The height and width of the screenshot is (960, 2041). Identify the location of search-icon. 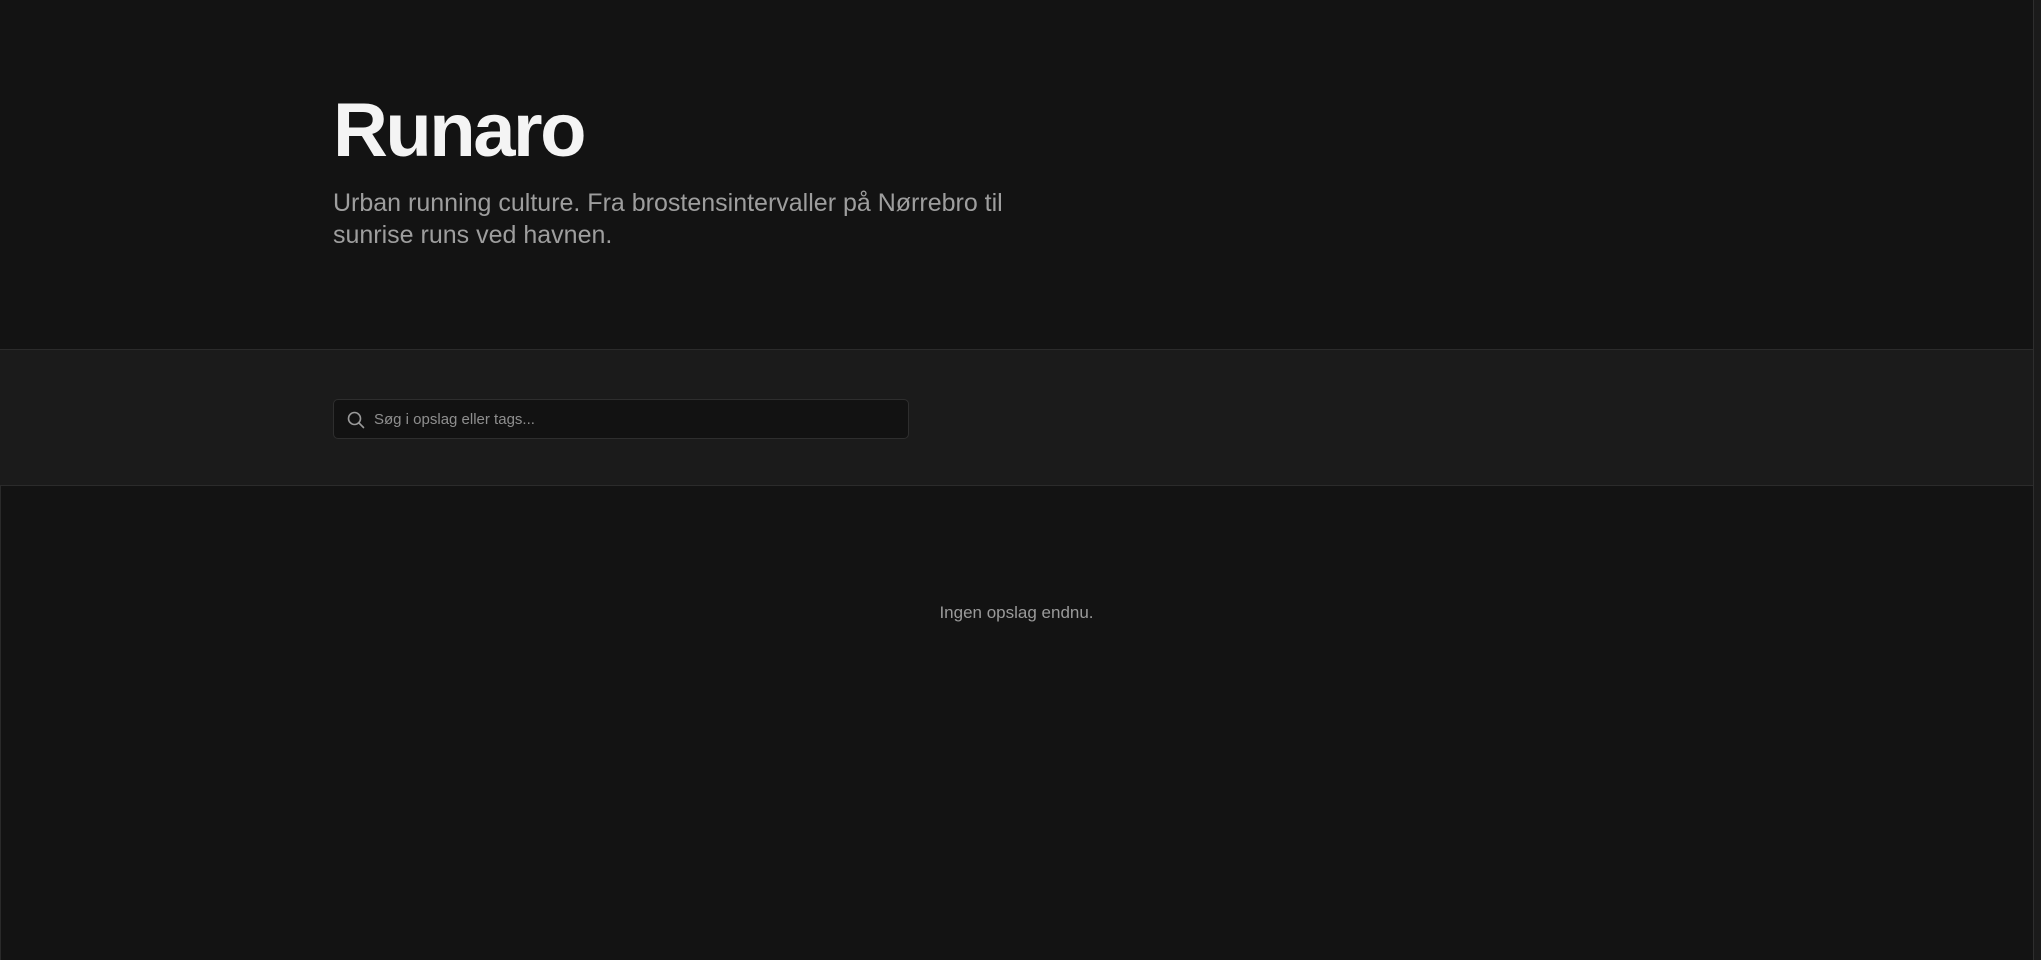
(356, 420).